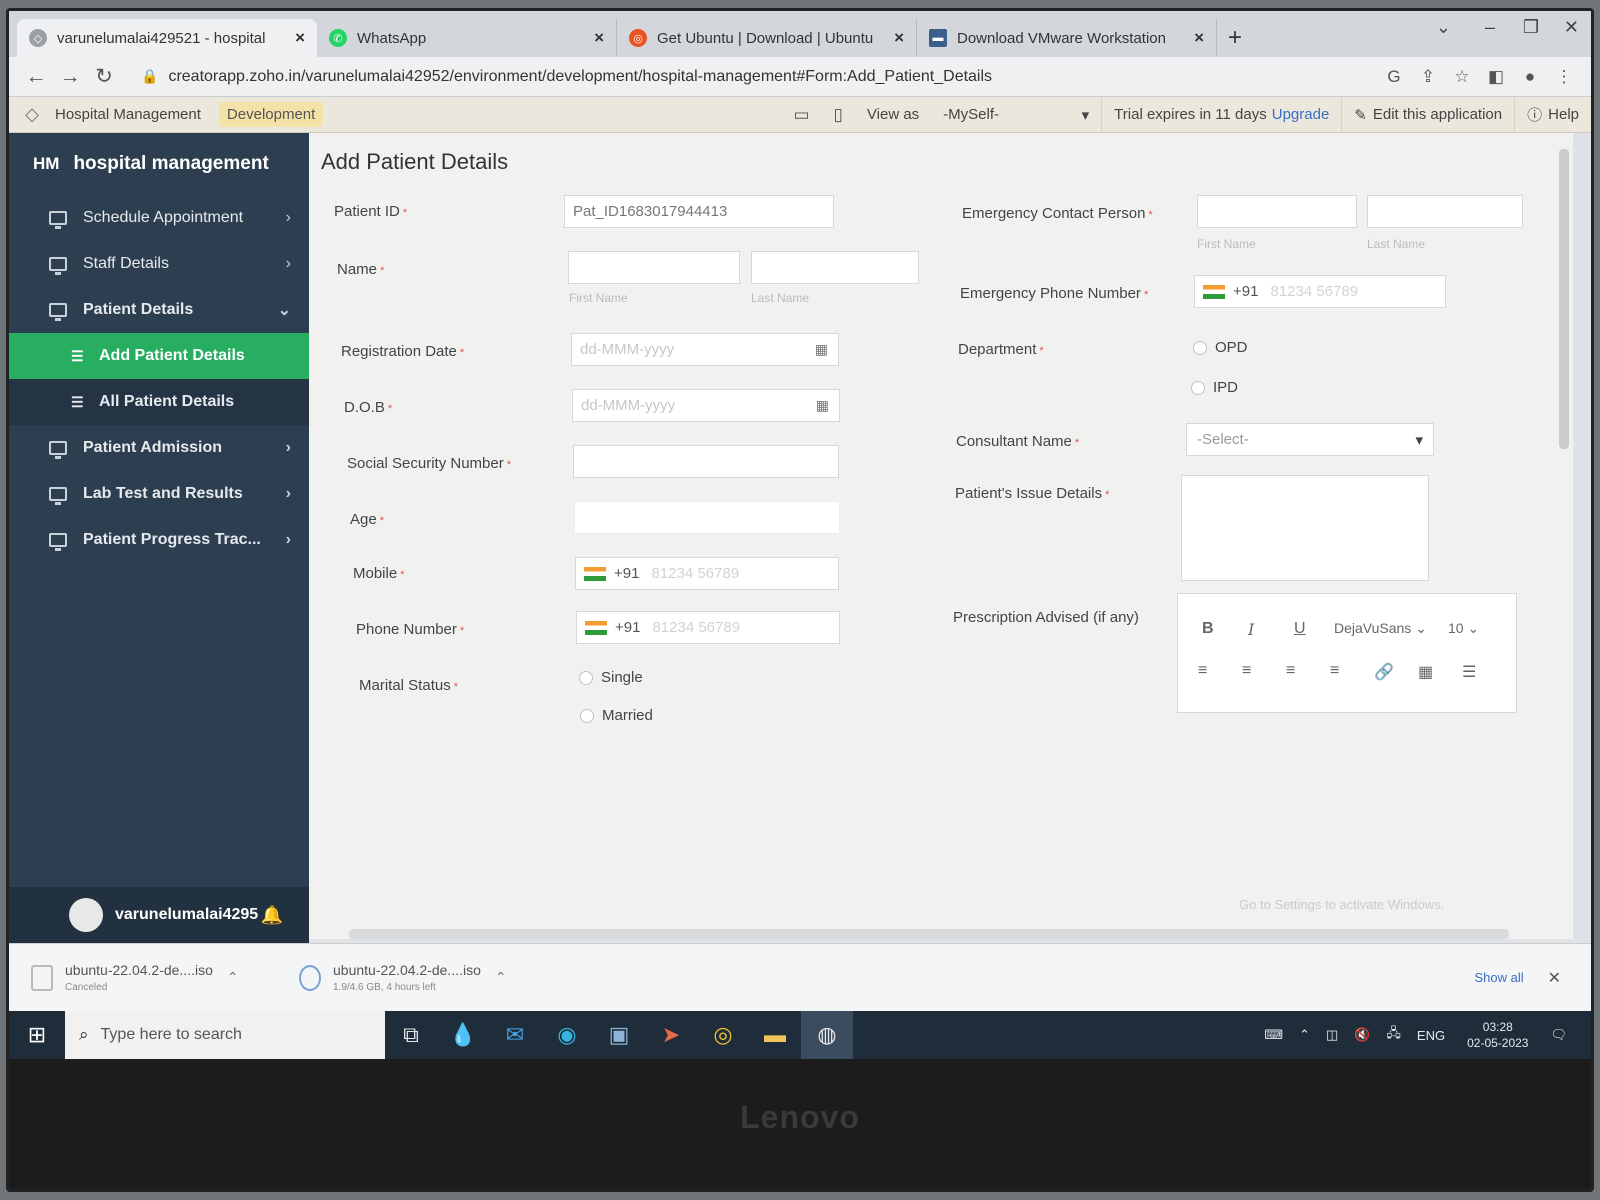 The height and width of the screenshot is (1200, 1600). Describe the element at coordinates (1564, 77) in the screenshot. I see `menu-icon: ⋮` at that location.